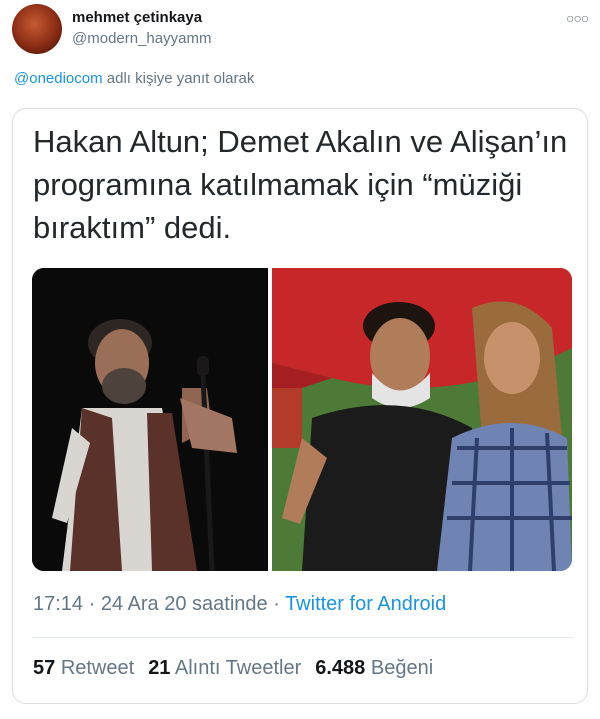  I want to click on likes-stat: 6.488 Beğeni, so click(374, 668).